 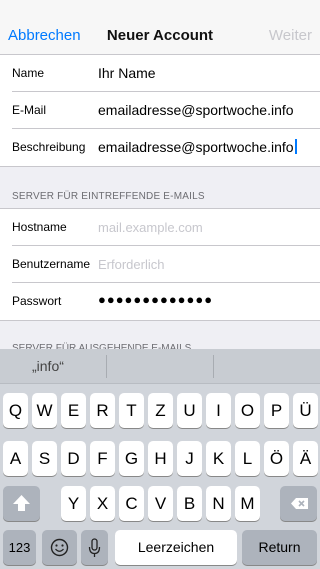 I want to click on key-p: P, so click(x=276, y=410).